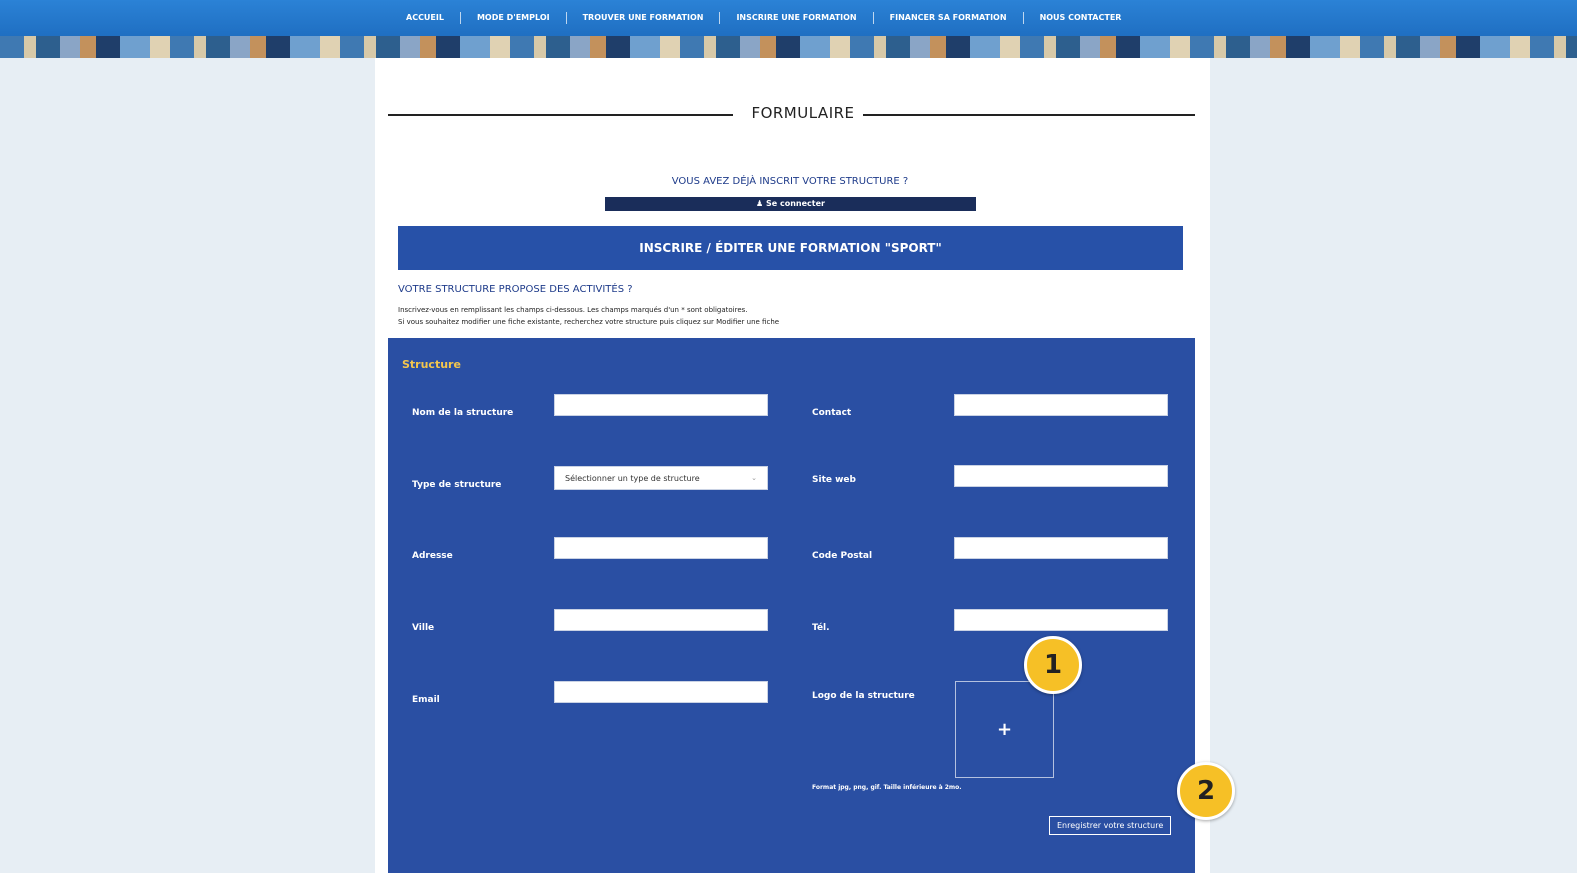 The image size is (1577, 873). Describe the element at coordinates (560, 115) in the screenshot. I see `heading-rule-left` at that location.